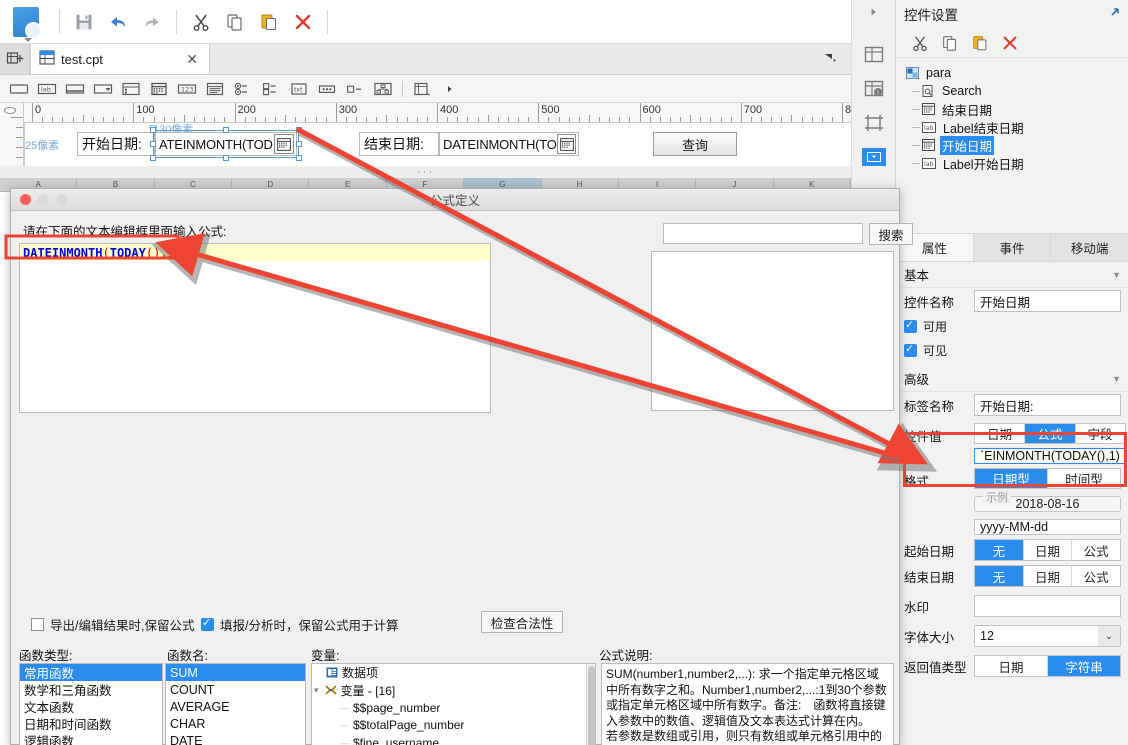  What do you see at coordinates (120, 59) in the screenshot?
I see `tab-test-cpt: test.cpt ✕` at bounding box center [120, 59].